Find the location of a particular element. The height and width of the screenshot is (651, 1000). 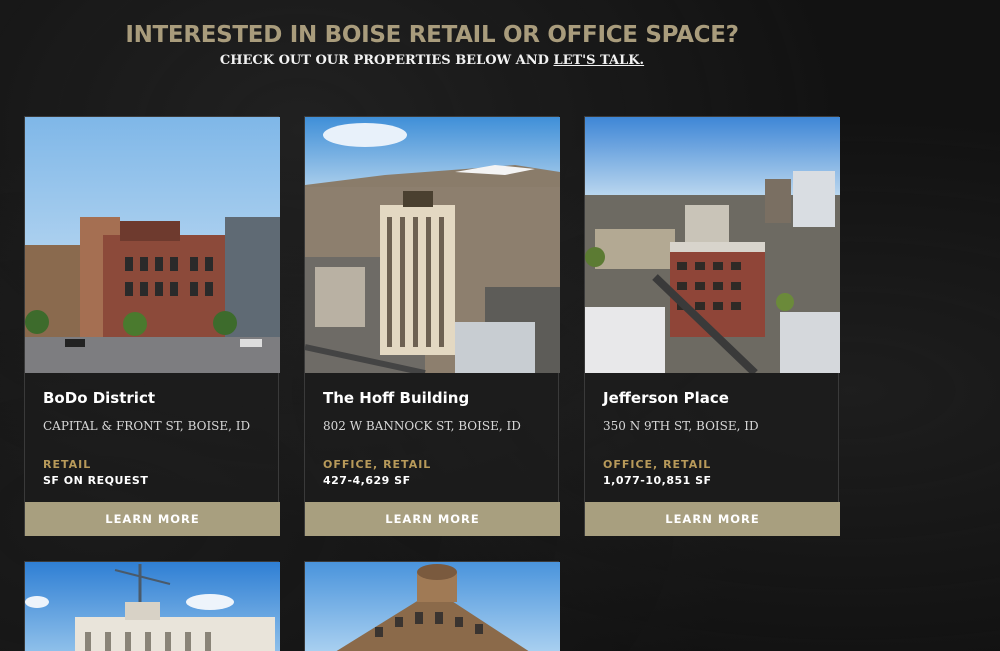

property-size: SF ON REQUEST is located at coordinates (96, 480).